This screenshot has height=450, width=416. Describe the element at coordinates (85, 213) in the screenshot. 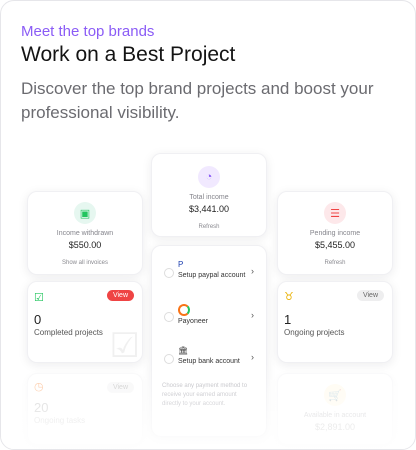

I see `wallet-icon: ▣` at that location.